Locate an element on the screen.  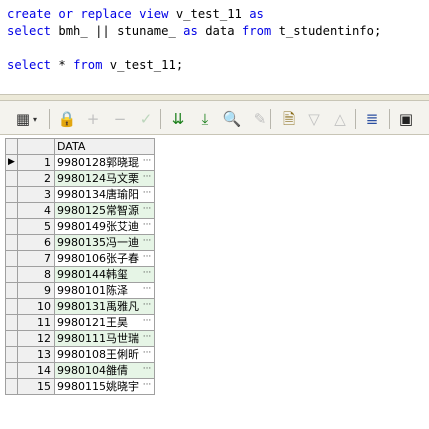
table-row: 13 9980108王俐昕 ··· is located at coordinates (80, 354).